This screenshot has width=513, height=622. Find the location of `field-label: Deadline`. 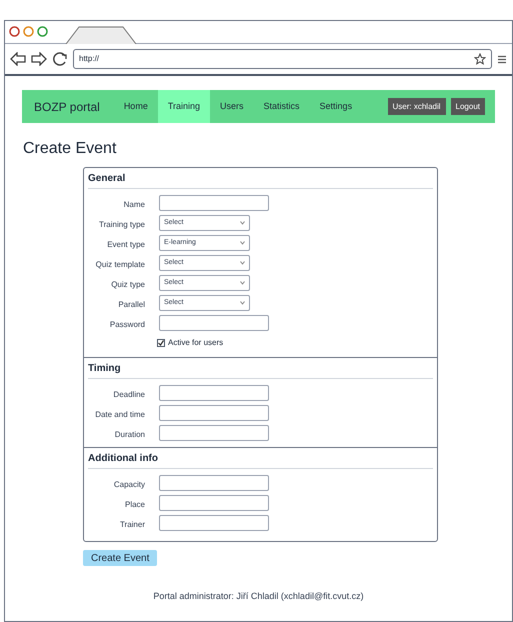

field-label: Deadline is located at coordinates (129, 394).